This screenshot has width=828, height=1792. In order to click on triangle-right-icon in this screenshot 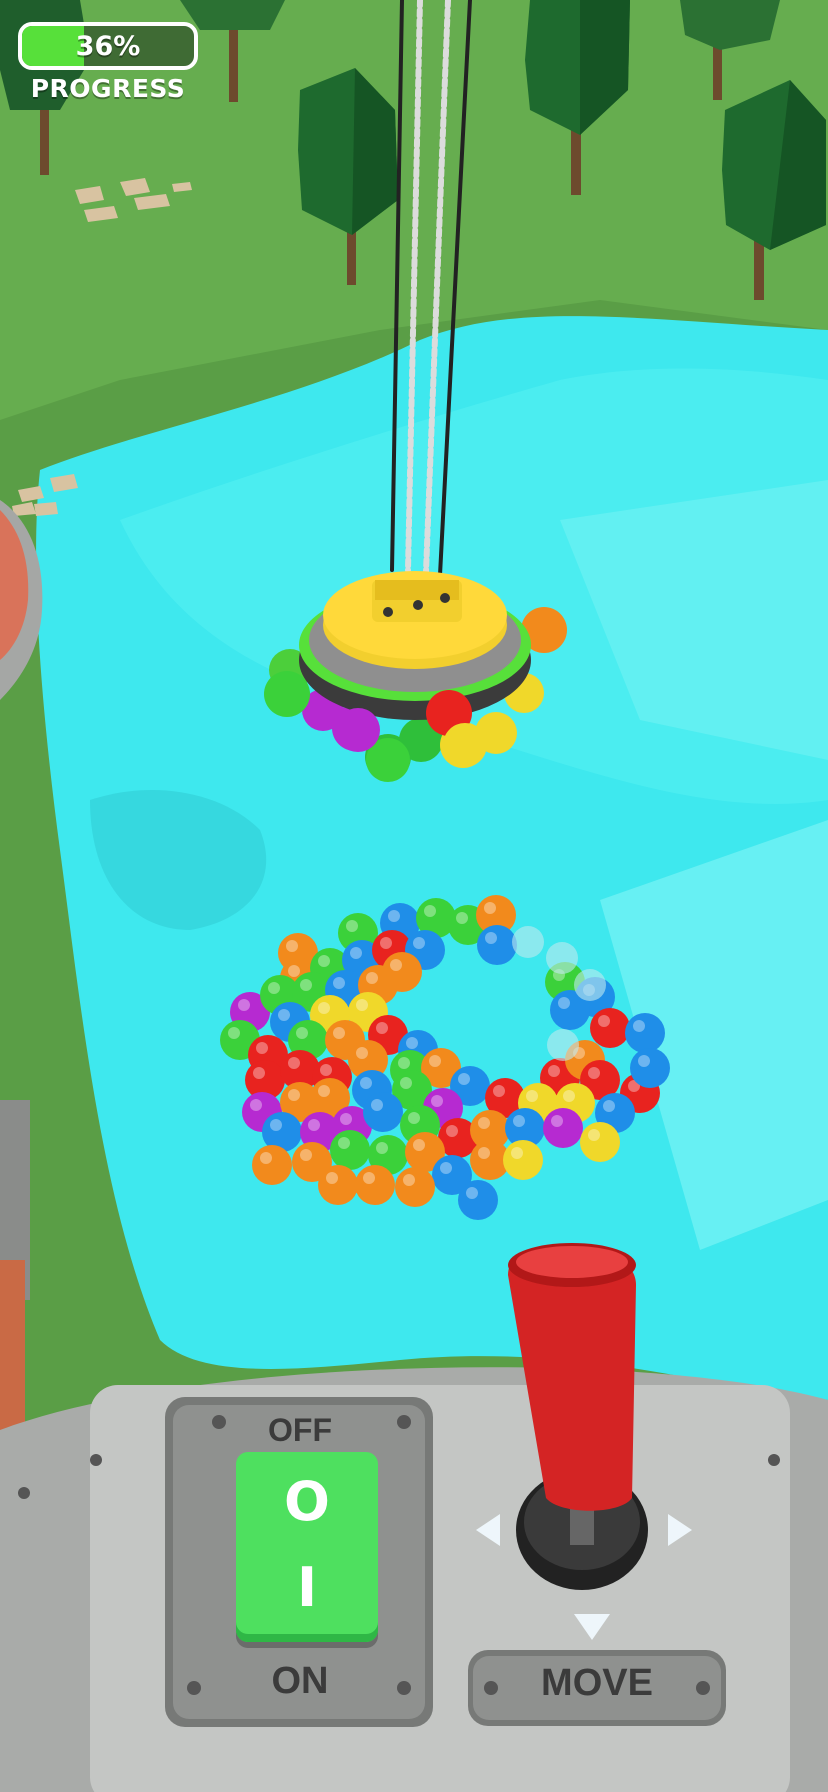, I will do `click(680, 1530)`.